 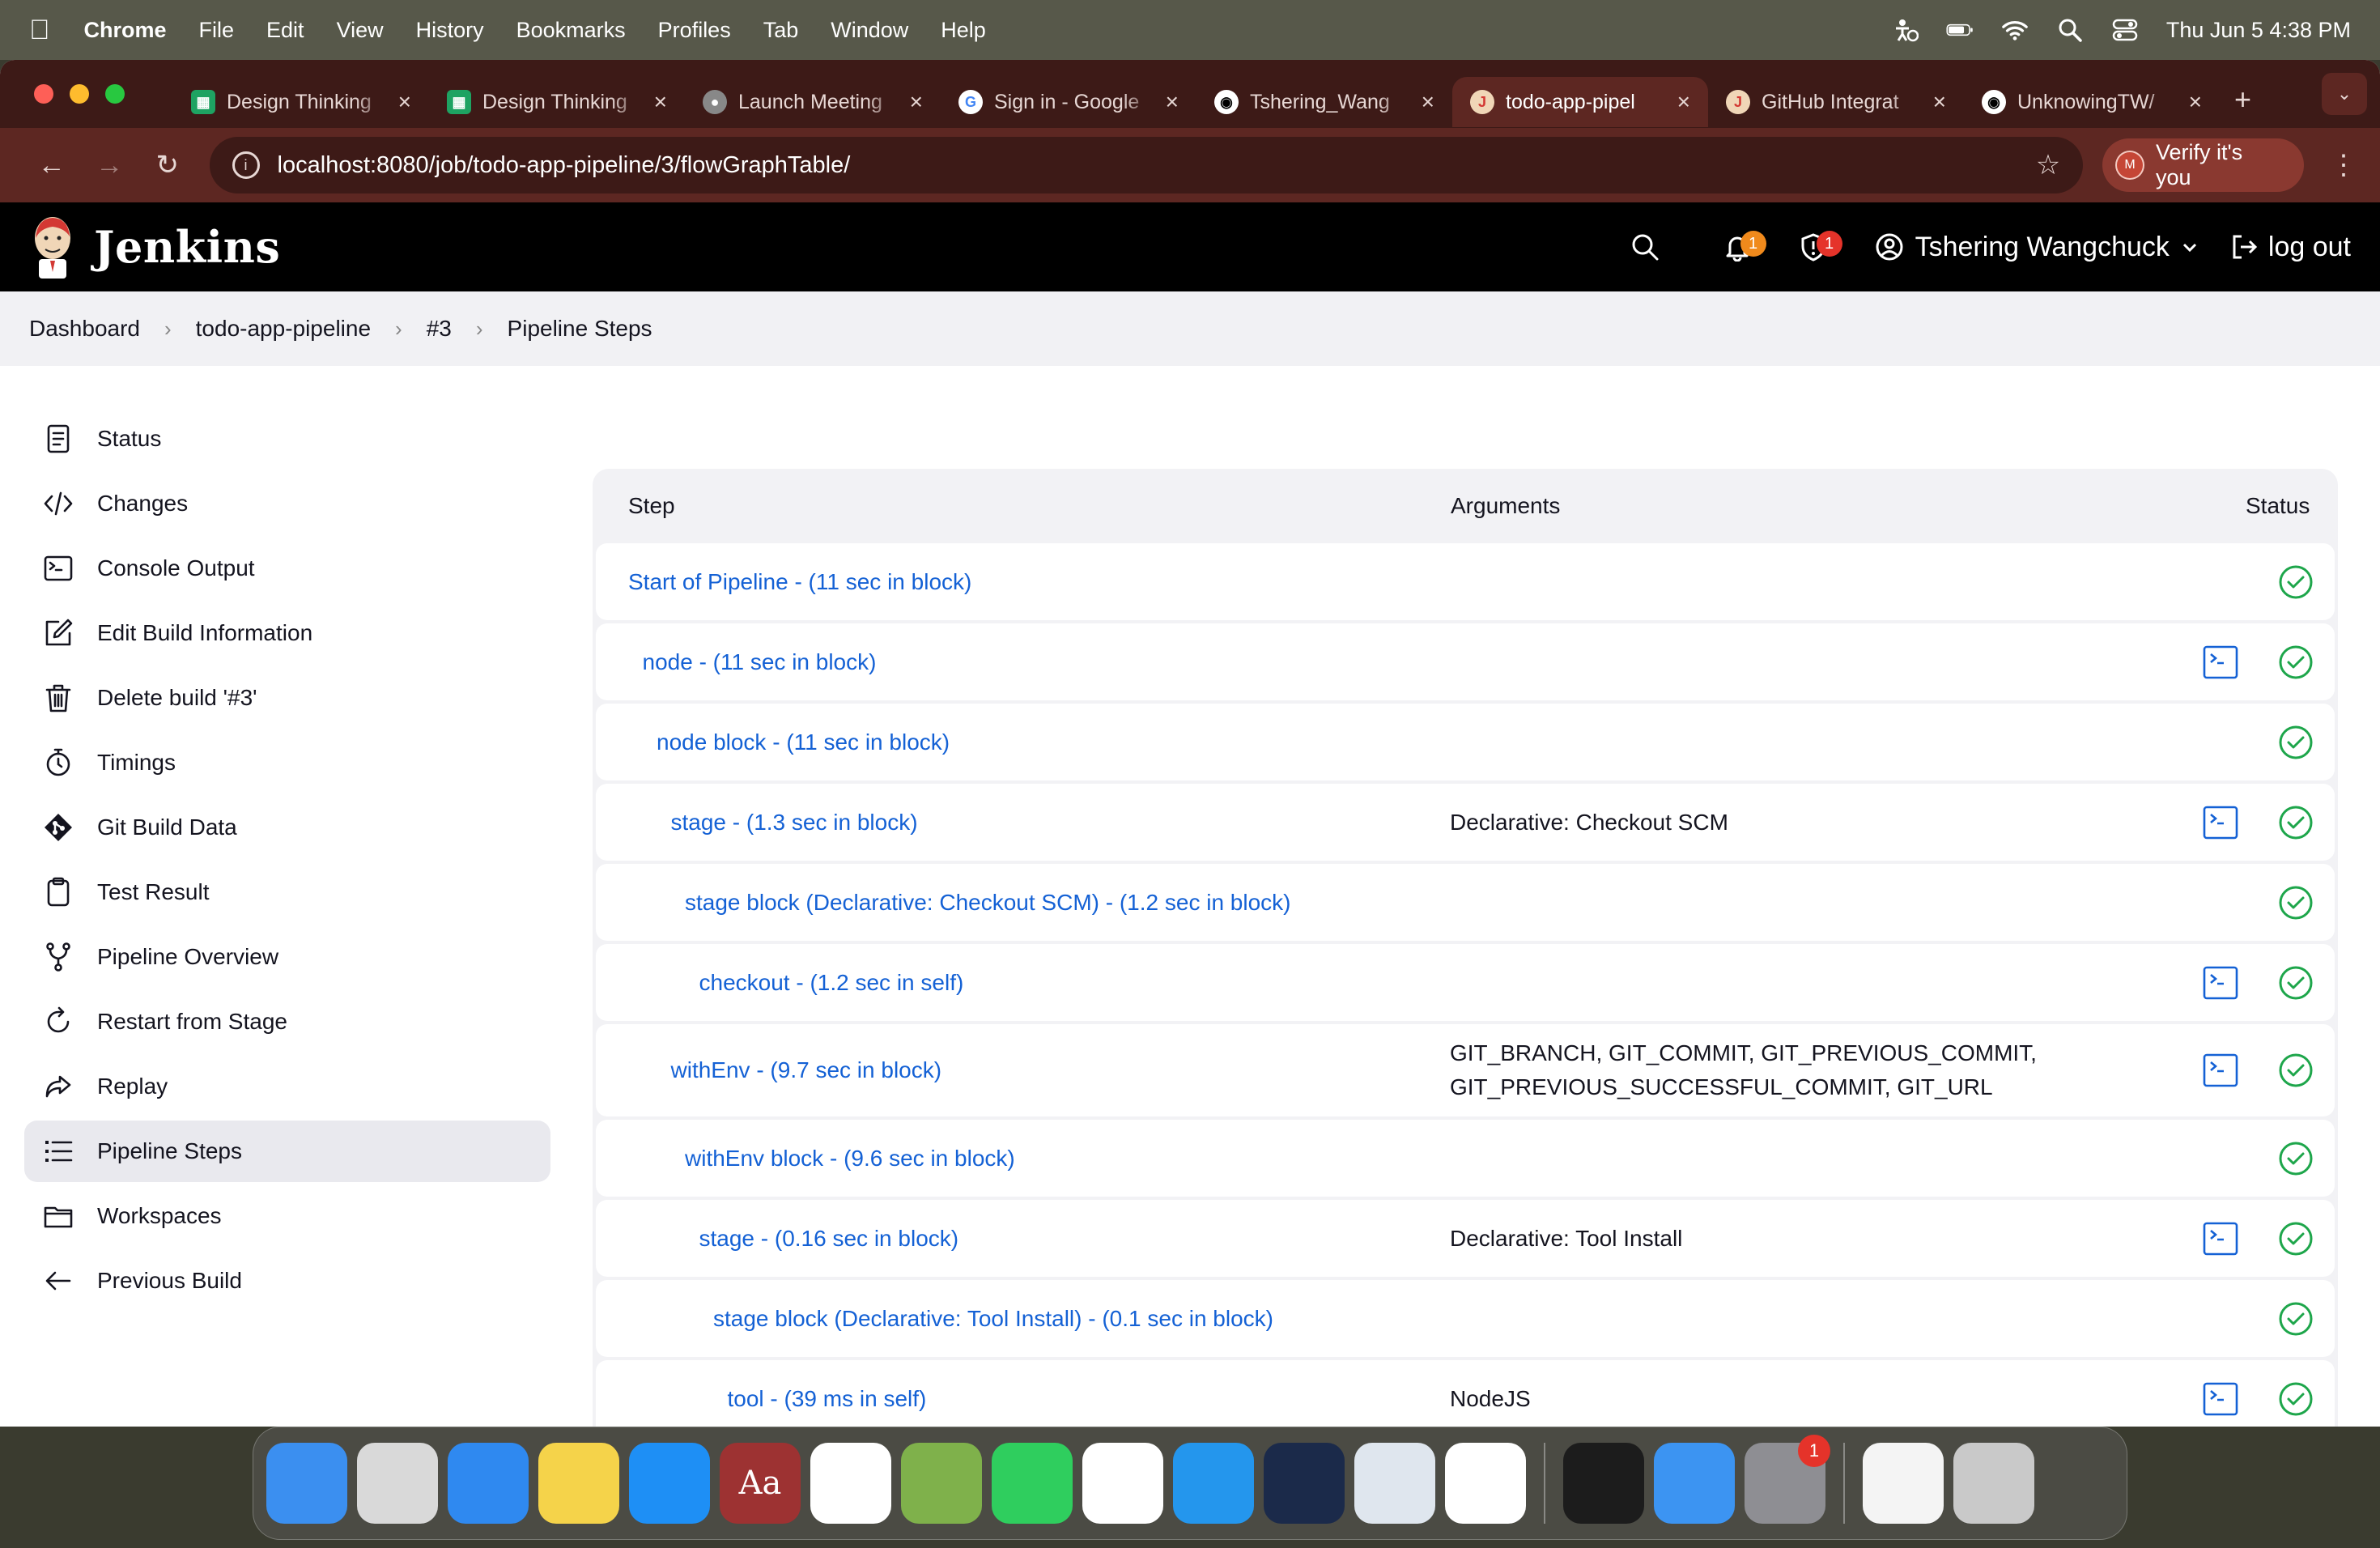 I want to click on spotlight-search-icon, so click(x=2070, y=30).